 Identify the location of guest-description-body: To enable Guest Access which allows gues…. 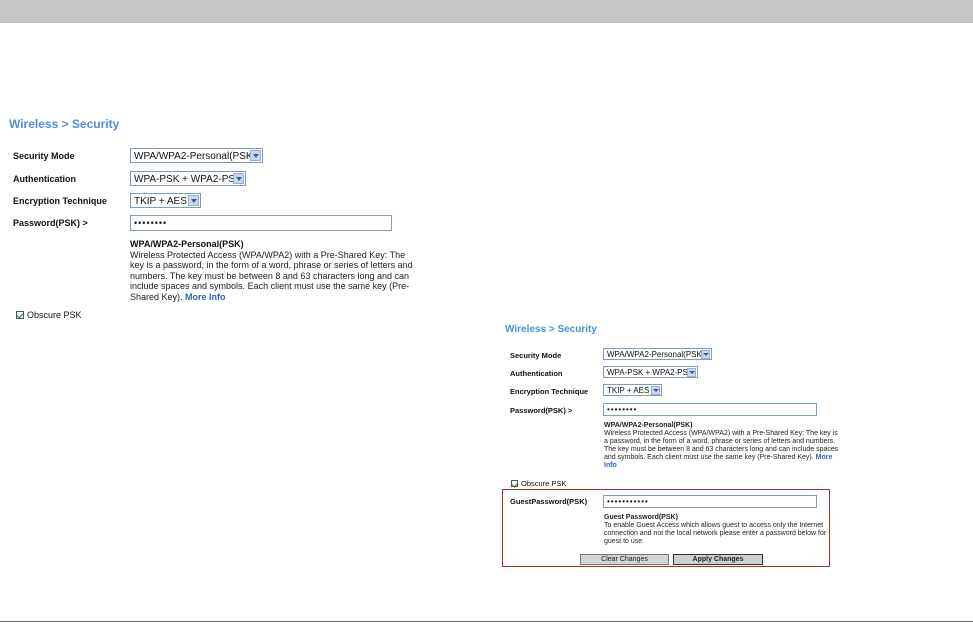
(715, 534).